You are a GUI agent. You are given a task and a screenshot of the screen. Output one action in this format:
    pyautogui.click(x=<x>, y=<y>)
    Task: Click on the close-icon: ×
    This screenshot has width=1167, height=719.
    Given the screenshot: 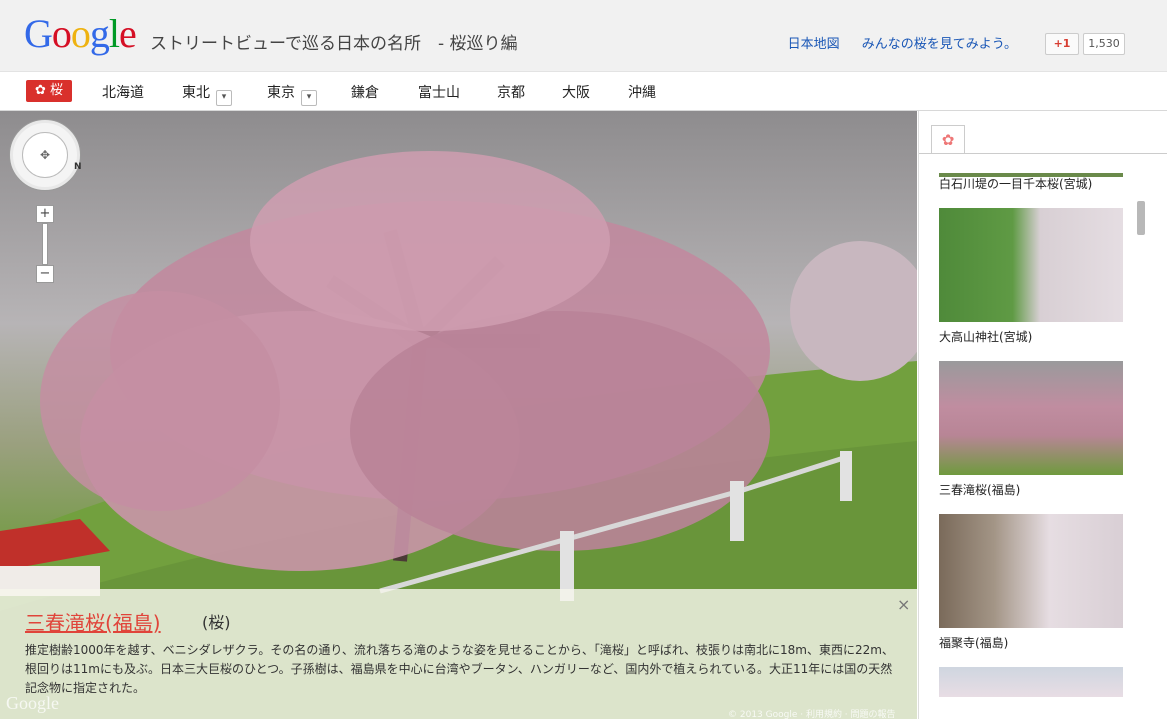 What is the action you would take?
    pyautogui.click(x=903, y=604)
    